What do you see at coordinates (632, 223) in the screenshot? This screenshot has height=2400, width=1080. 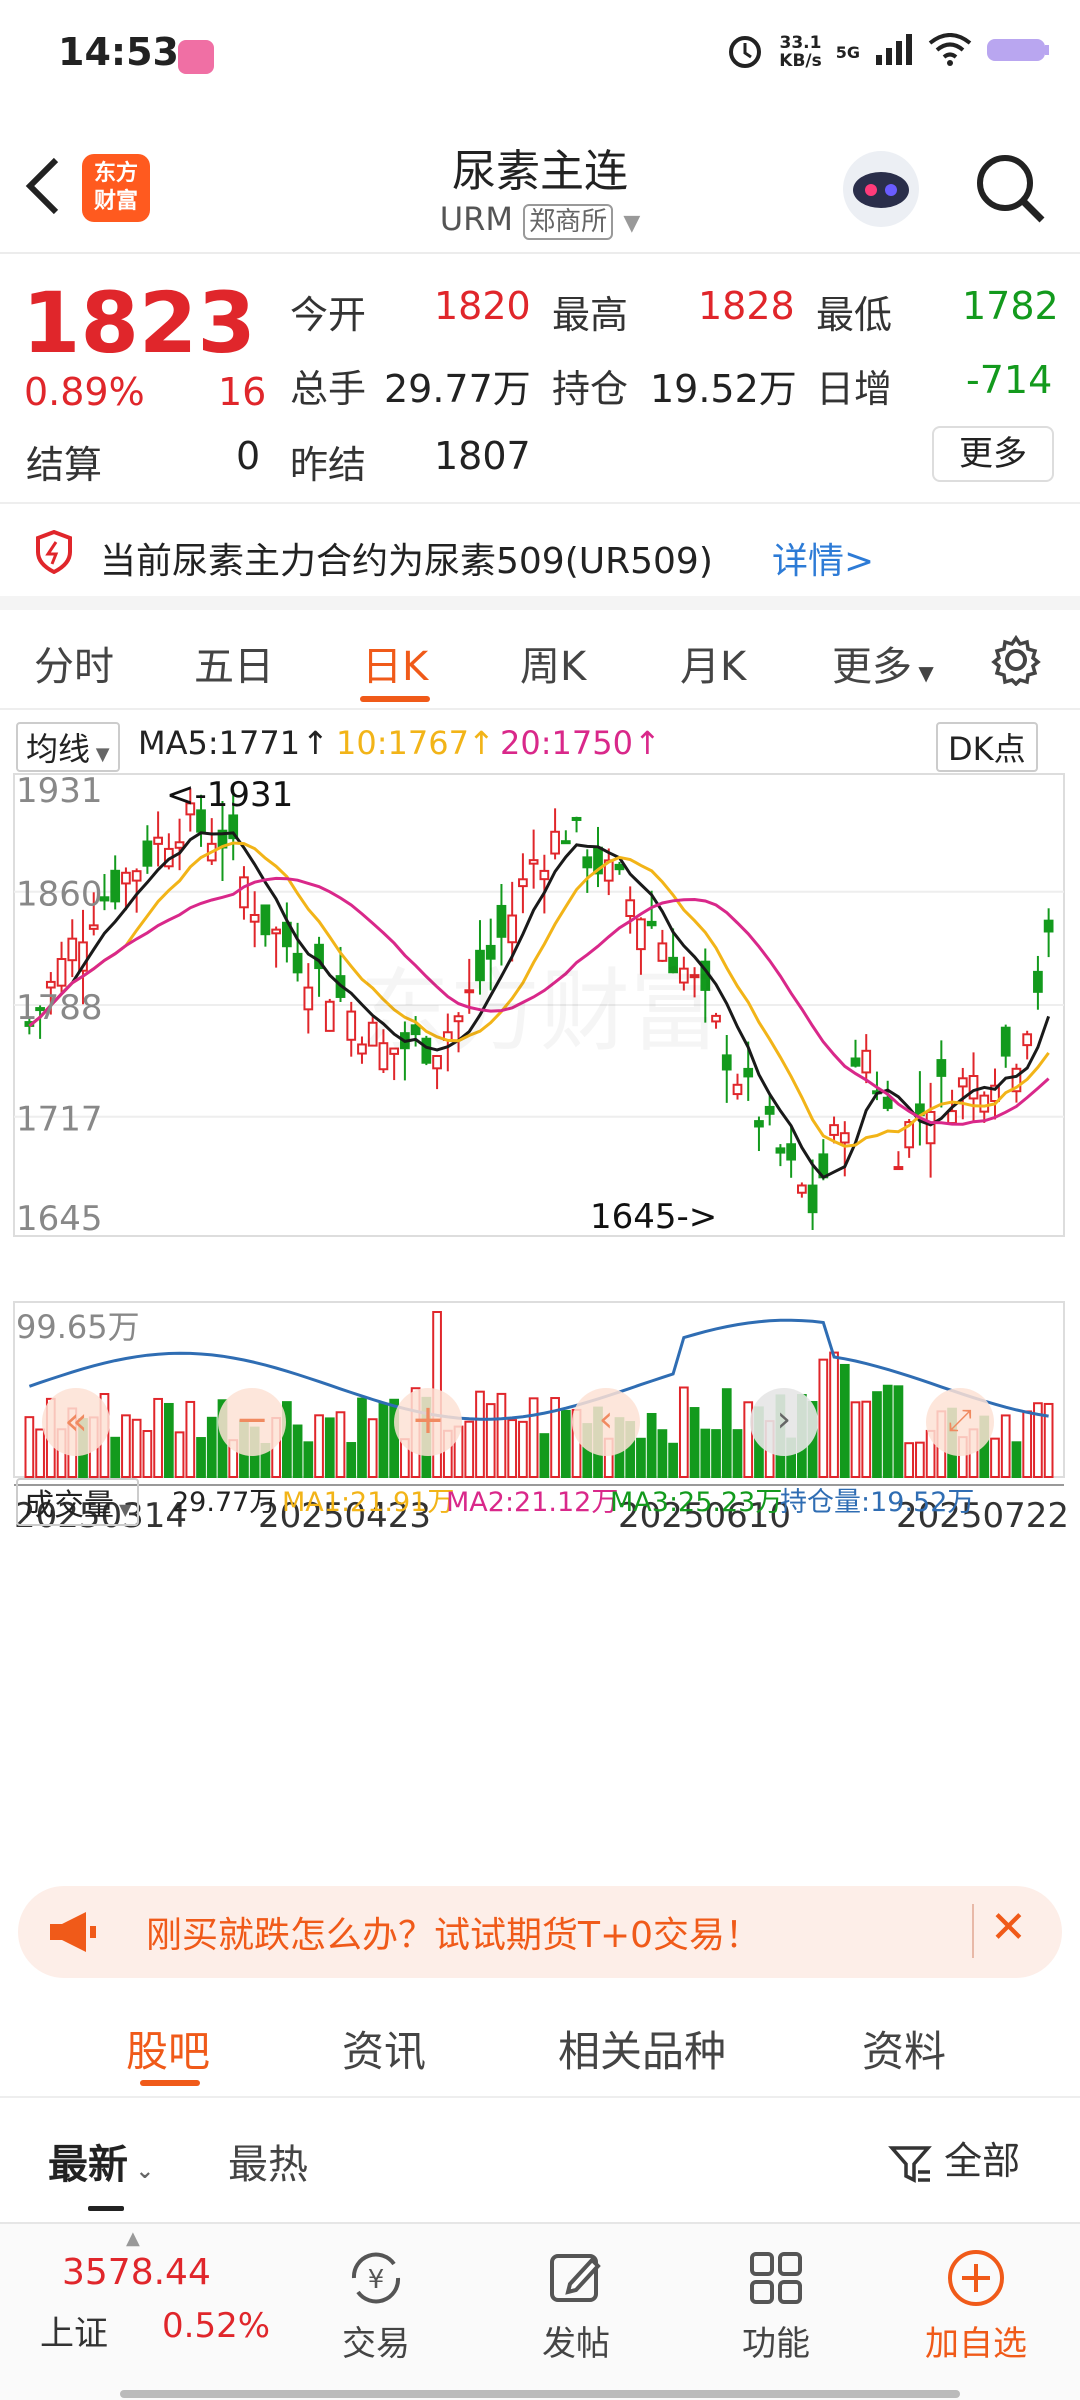 I see `dropdown-arrow-icon: ▼` at bounding box center [632, 223].